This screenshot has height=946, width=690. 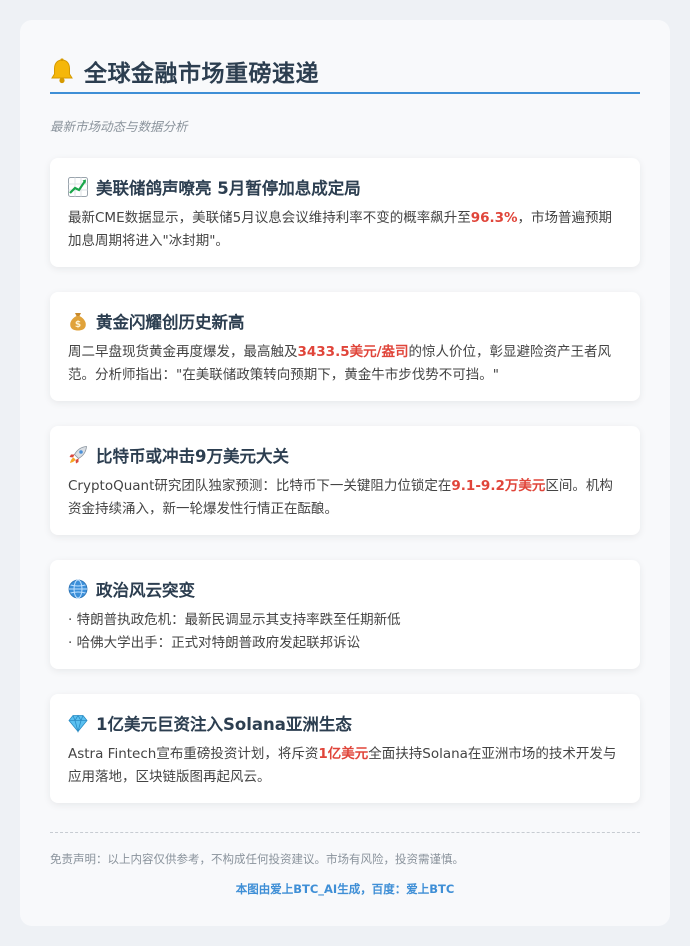 I want to click on card-title: 1亿美元巨资注入Solana亚洲生态, so click(x=224, y=724).